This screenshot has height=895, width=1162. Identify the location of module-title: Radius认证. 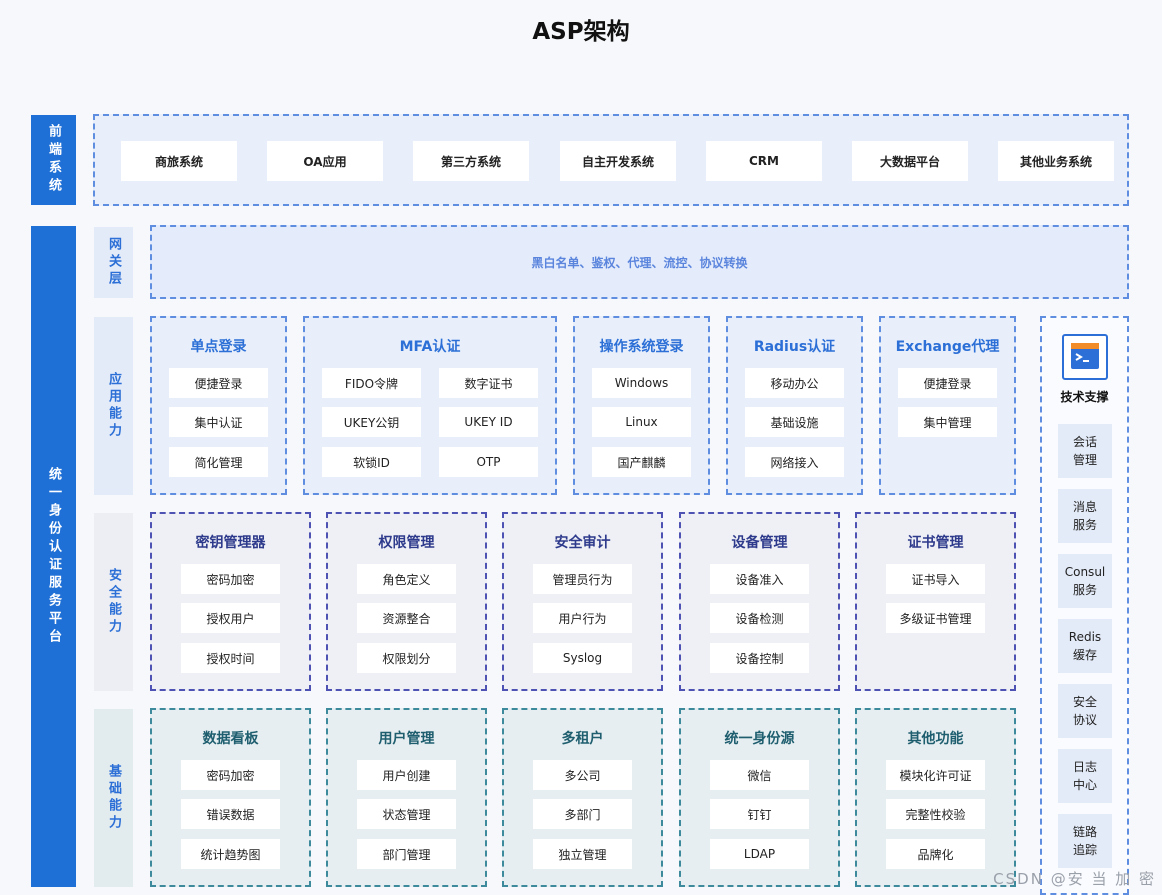
(794, 347).